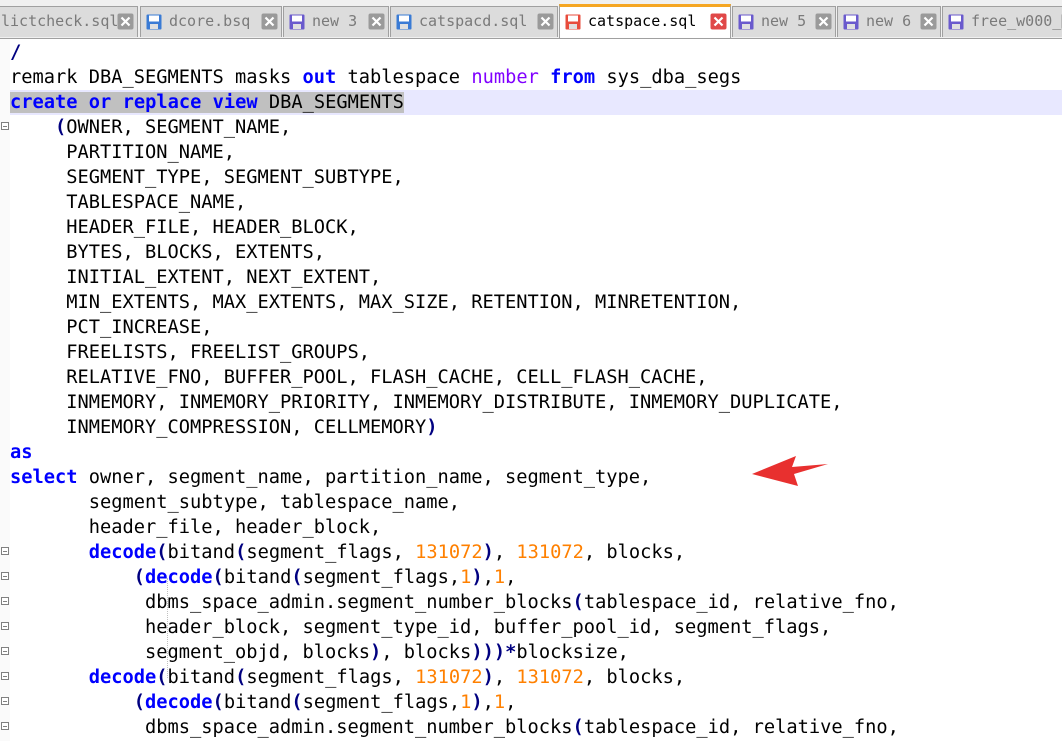  Describe the element at coordinates (426, 652) in the screenshot. I see `code-token: , blocks` at that location.